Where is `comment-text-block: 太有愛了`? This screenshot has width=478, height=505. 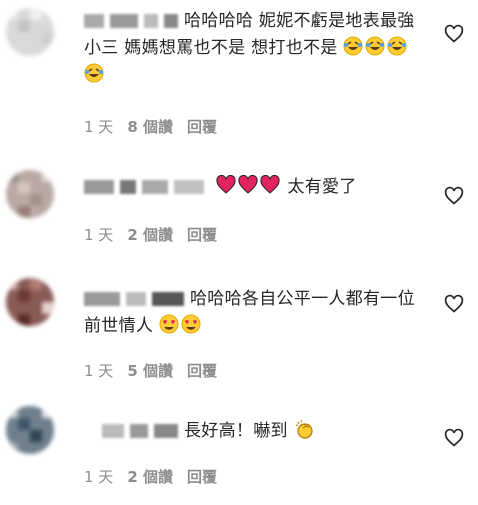
comment-text-block: 太有愛了 is located at coordinates (254, 187).